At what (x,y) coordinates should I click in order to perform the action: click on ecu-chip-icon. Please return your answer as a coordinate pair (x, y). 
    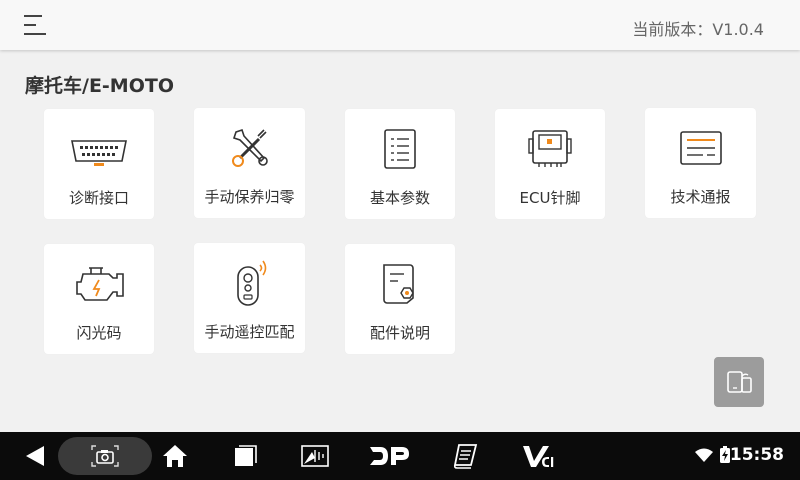
    Looking at the image, I should click on (550, 148).